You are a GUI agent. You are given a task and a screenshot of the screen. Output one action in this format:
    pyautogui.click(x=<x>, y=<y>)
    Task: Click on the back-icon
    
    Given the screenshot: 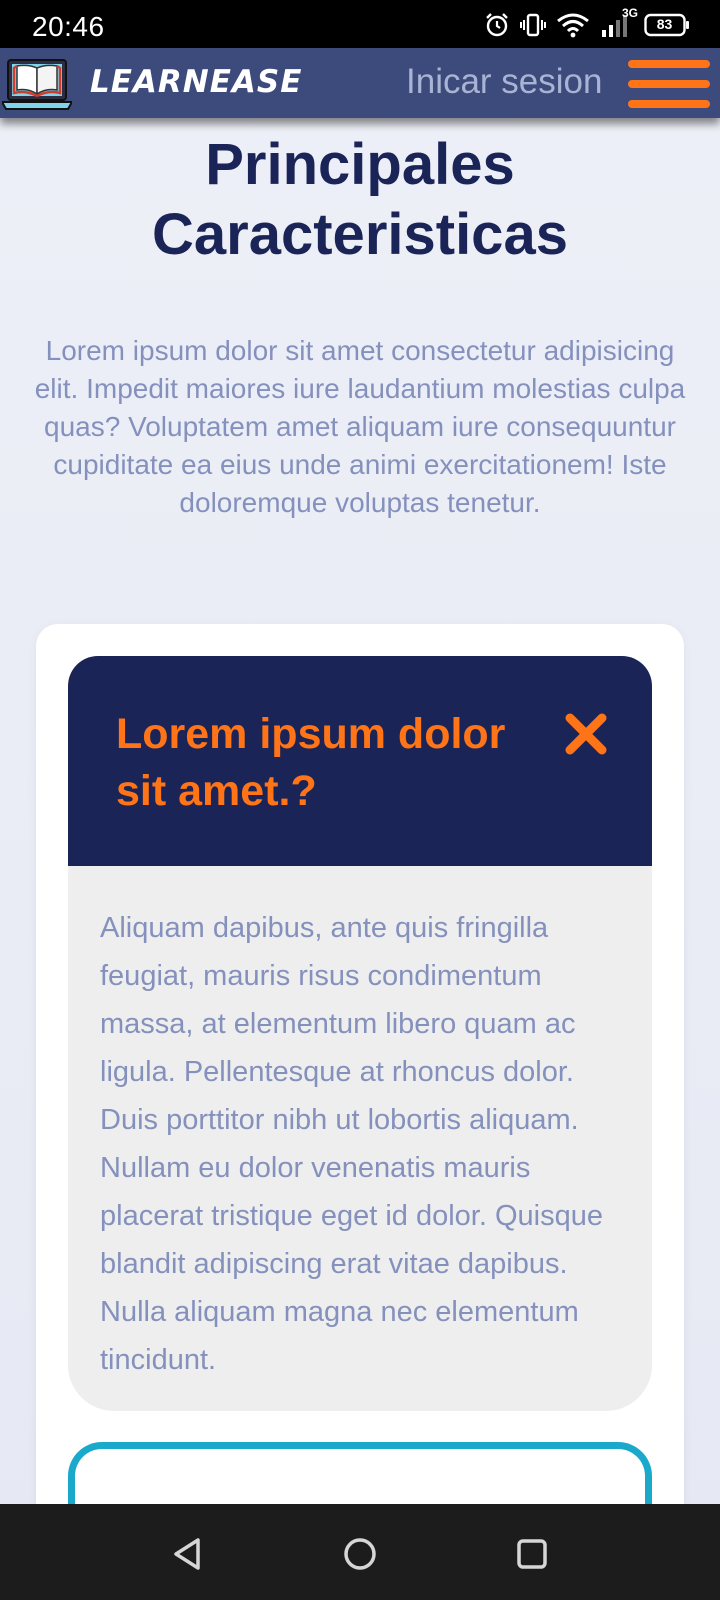 What is the action you would take?
    pyautogui.click(x=188, y=1554)
    